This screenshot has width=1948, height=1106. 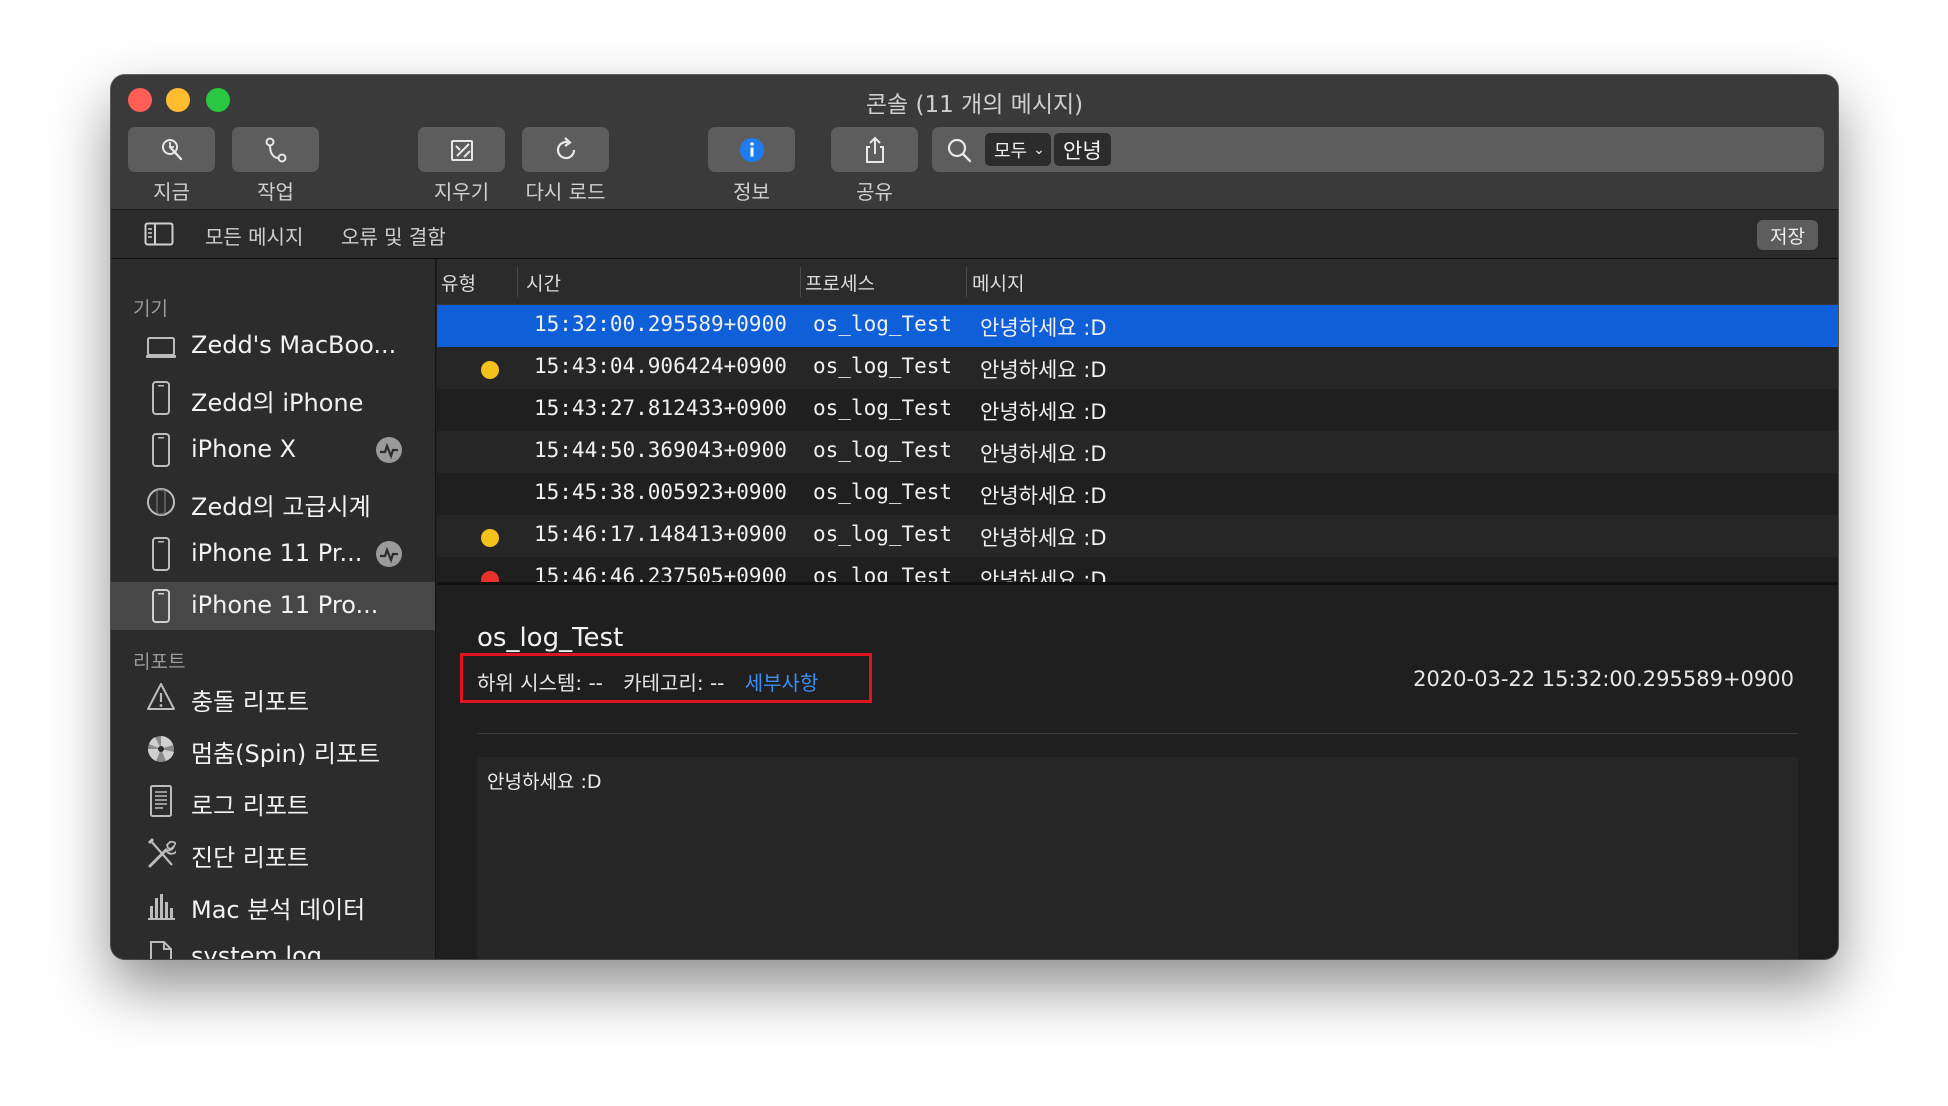 I want to click on info-label: 정보, so click(x=751, y=192).